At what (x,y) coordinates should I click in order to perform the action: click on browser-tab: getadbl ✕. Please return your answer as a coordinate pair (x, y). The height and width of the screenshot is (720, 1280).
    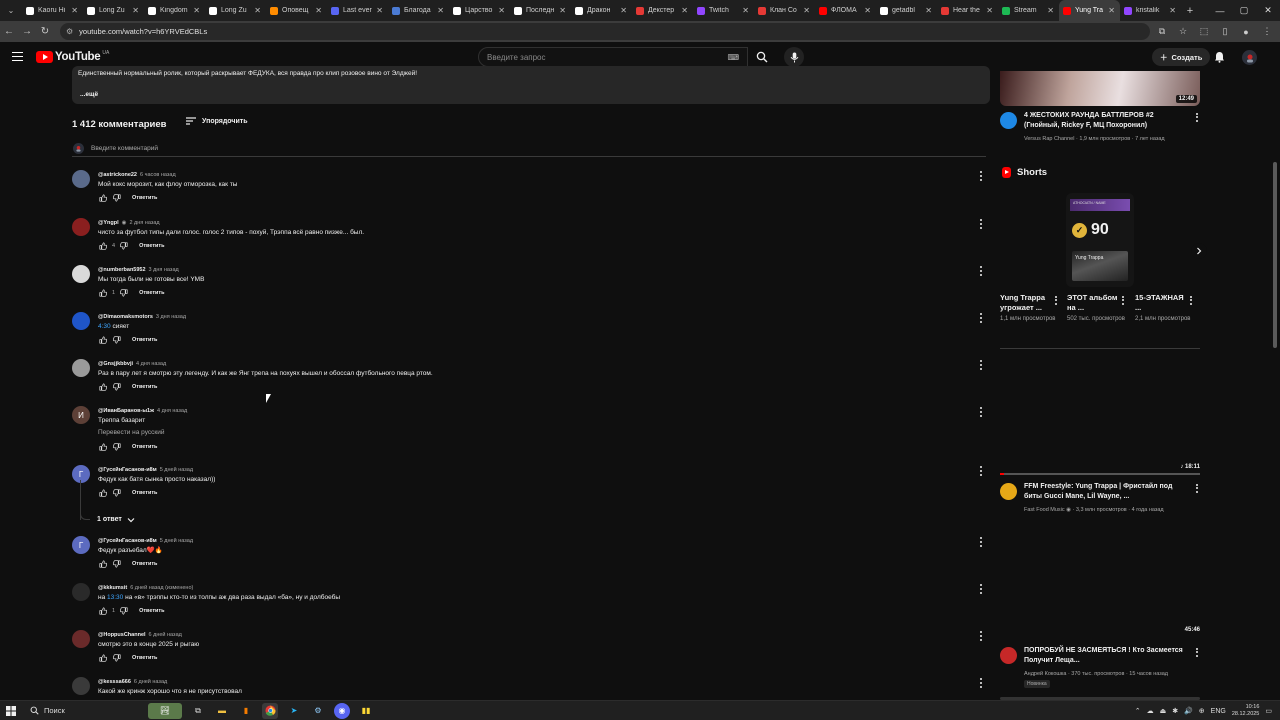
    Looking at the image, I should click on (906, 10).